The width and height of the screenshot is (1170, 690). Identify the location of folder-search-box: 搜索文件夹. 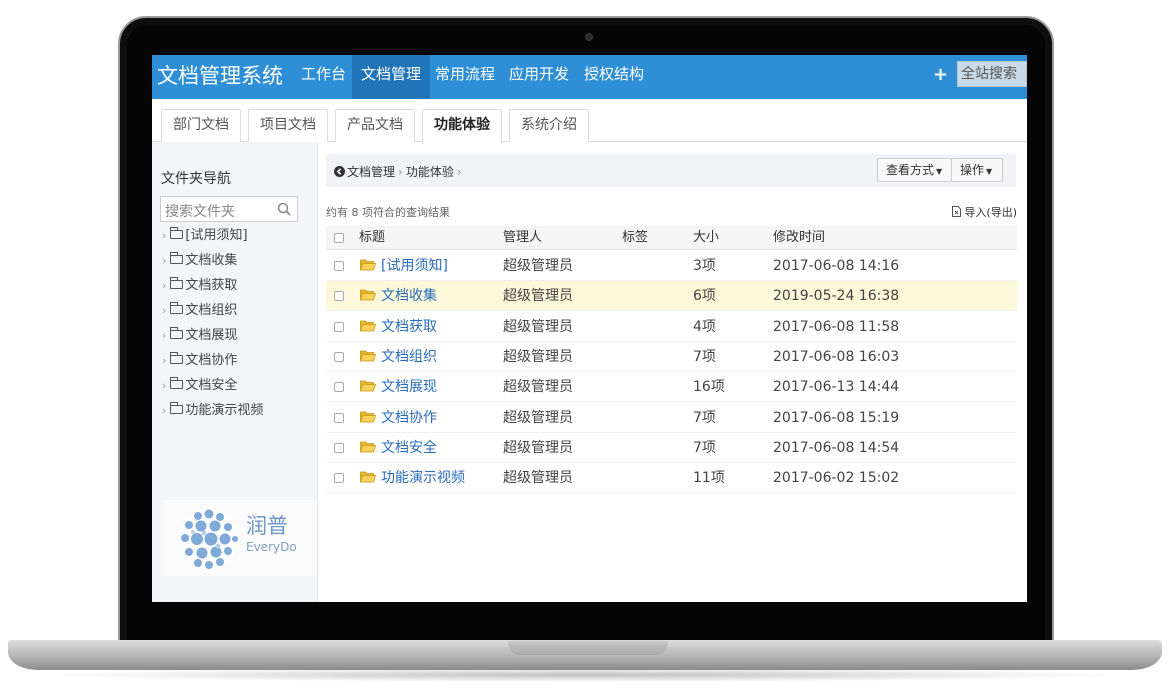
(229, 209).